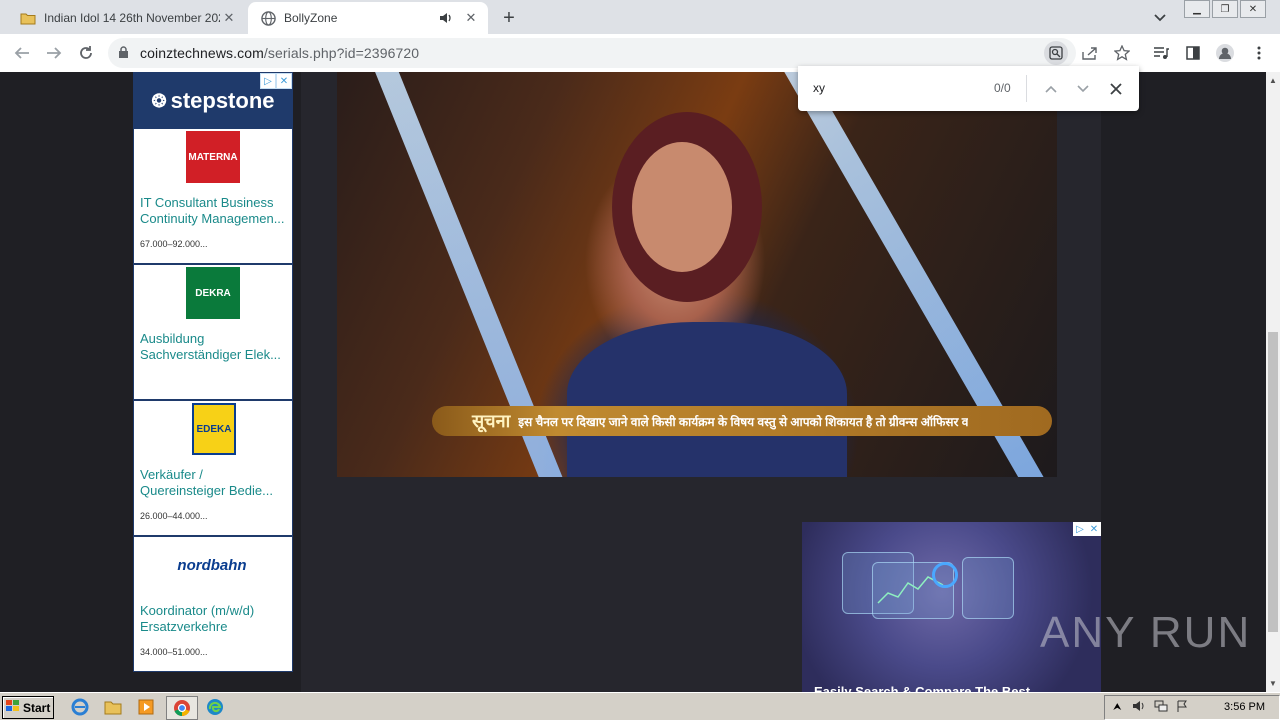  I want to click on flag-icon, so click(1182, 708).